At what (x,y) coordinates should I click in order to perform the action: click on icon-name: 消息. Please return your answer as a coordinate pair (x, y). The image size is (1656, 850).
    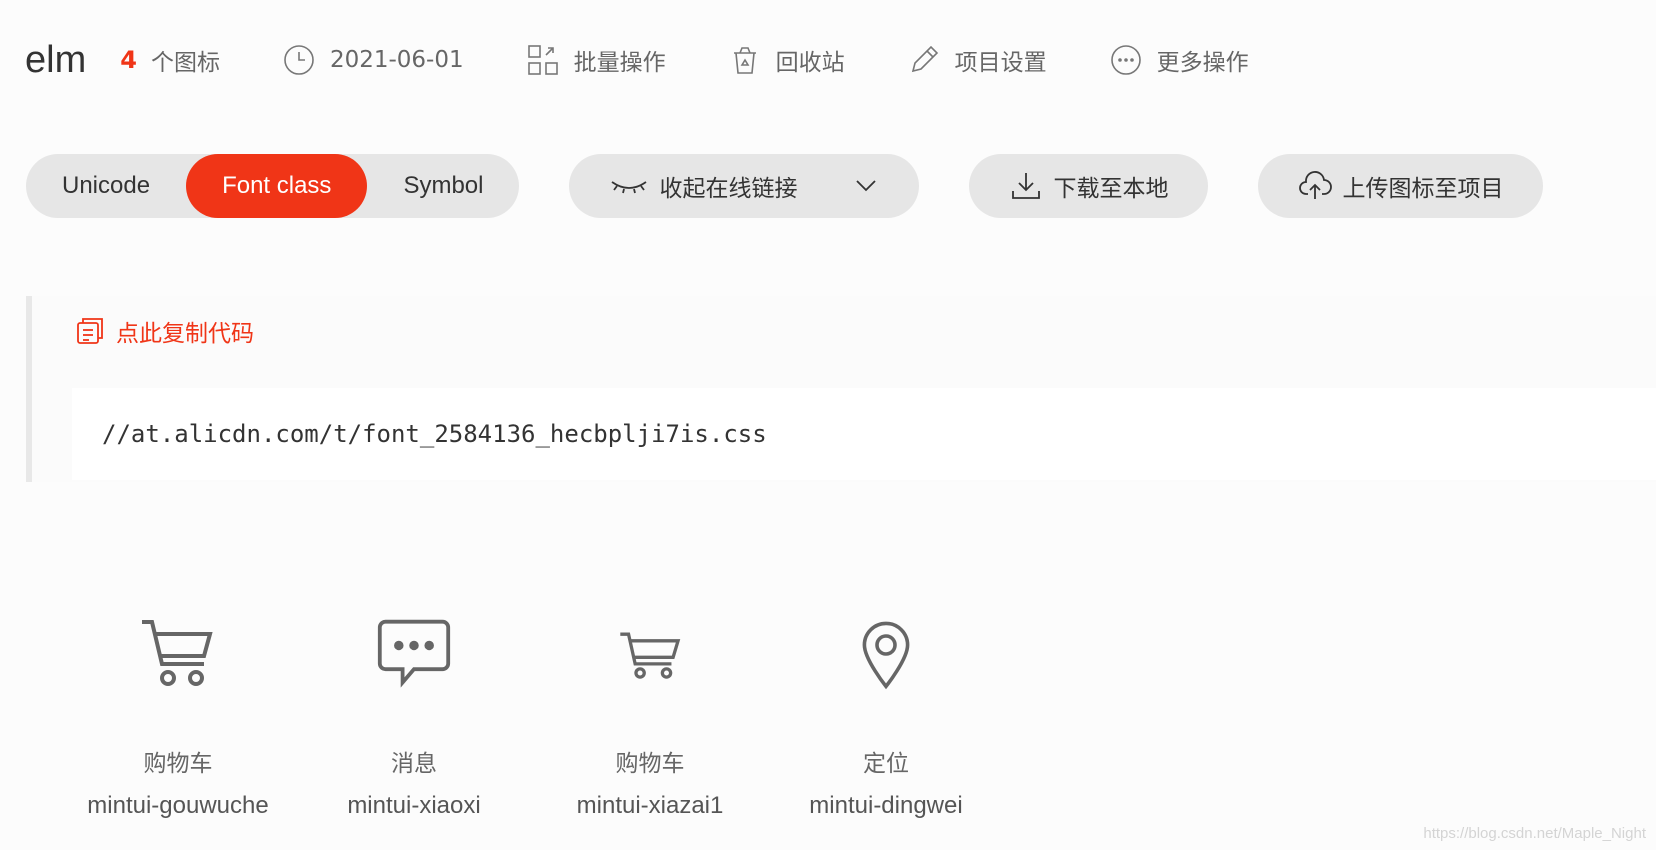
    Looking at the image, I should click on (414, 764).